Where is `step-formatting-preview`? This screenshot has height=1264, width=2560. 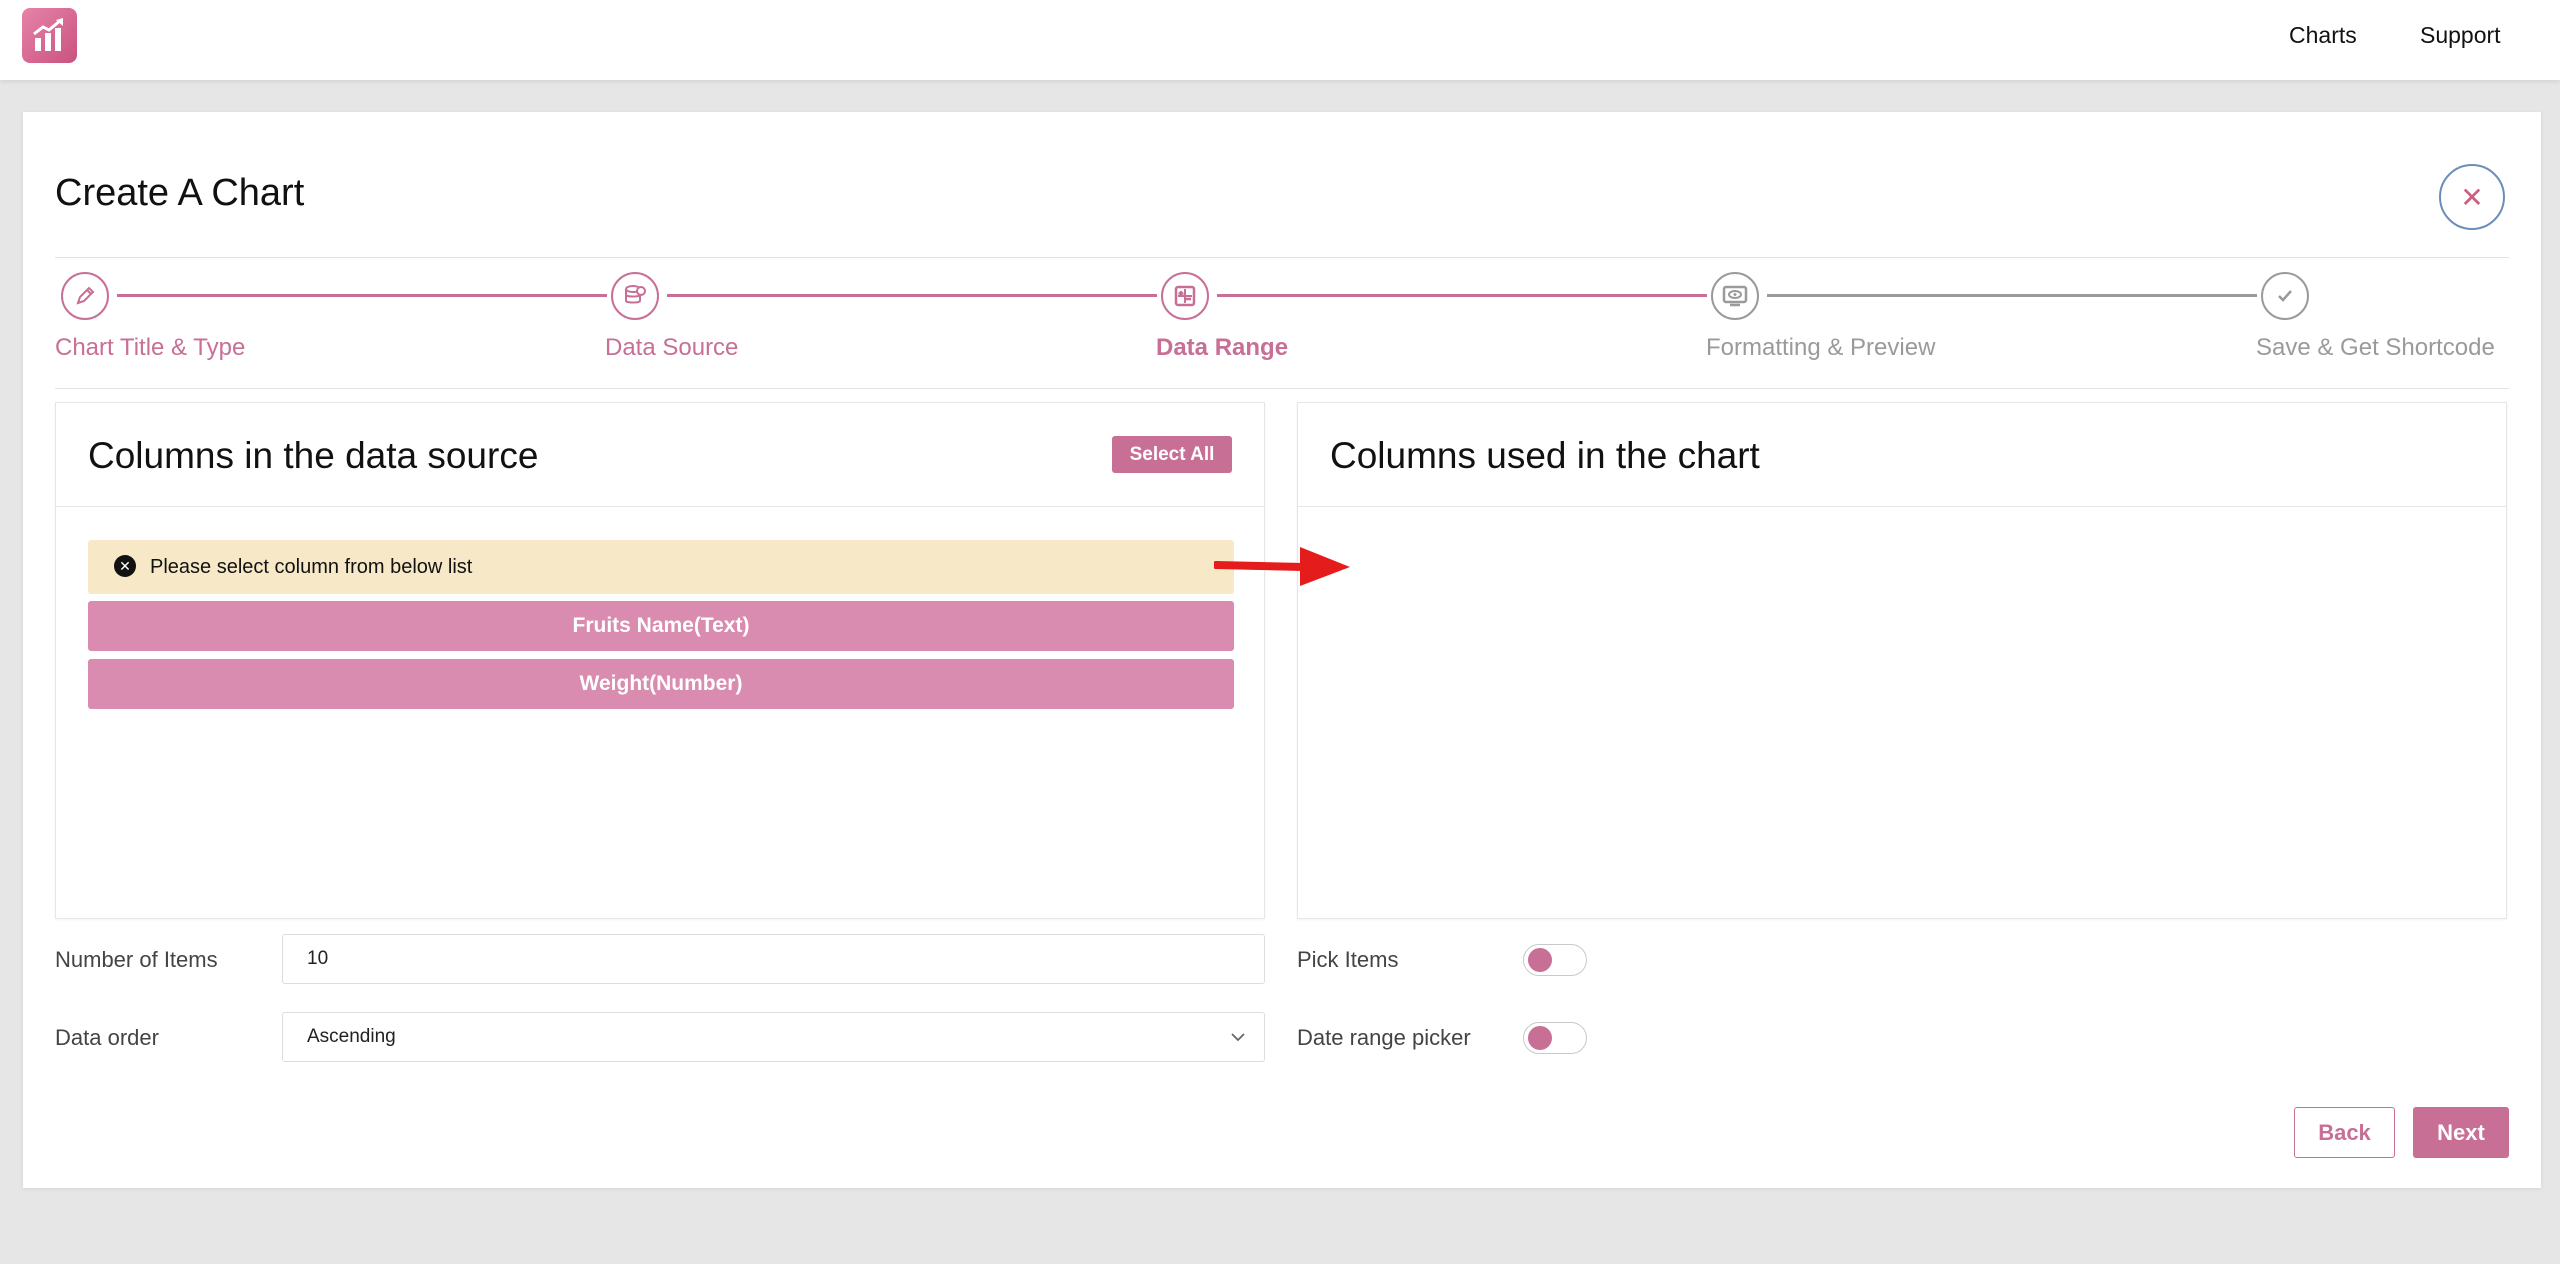 step-formatting-preview is located at coordinates (1735, 296).